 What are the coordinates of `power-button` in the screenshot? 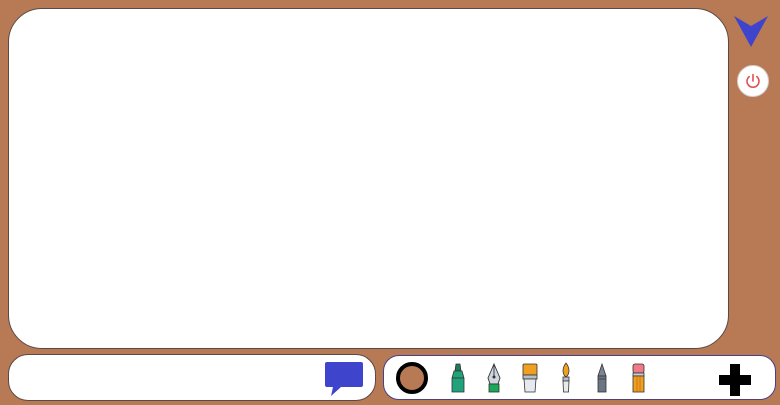 It's located at (753, 81).